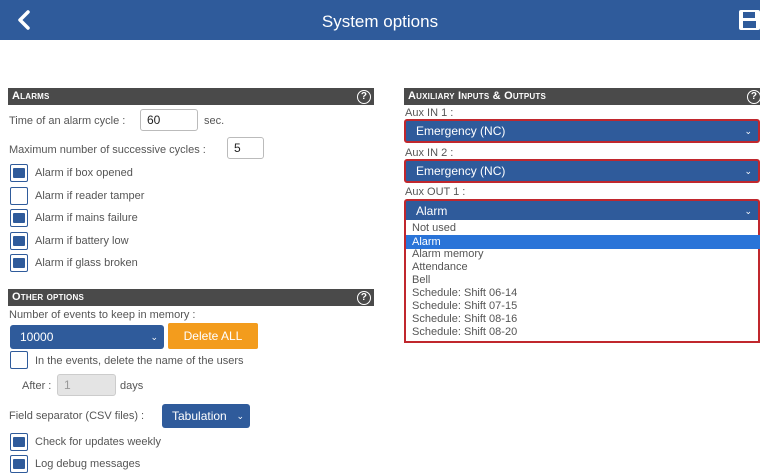  What do you see at coordinates (583, 242) in the screenshot?
I see `dropdown-option-alarm: Alarm` at bounding box center [583, 242].